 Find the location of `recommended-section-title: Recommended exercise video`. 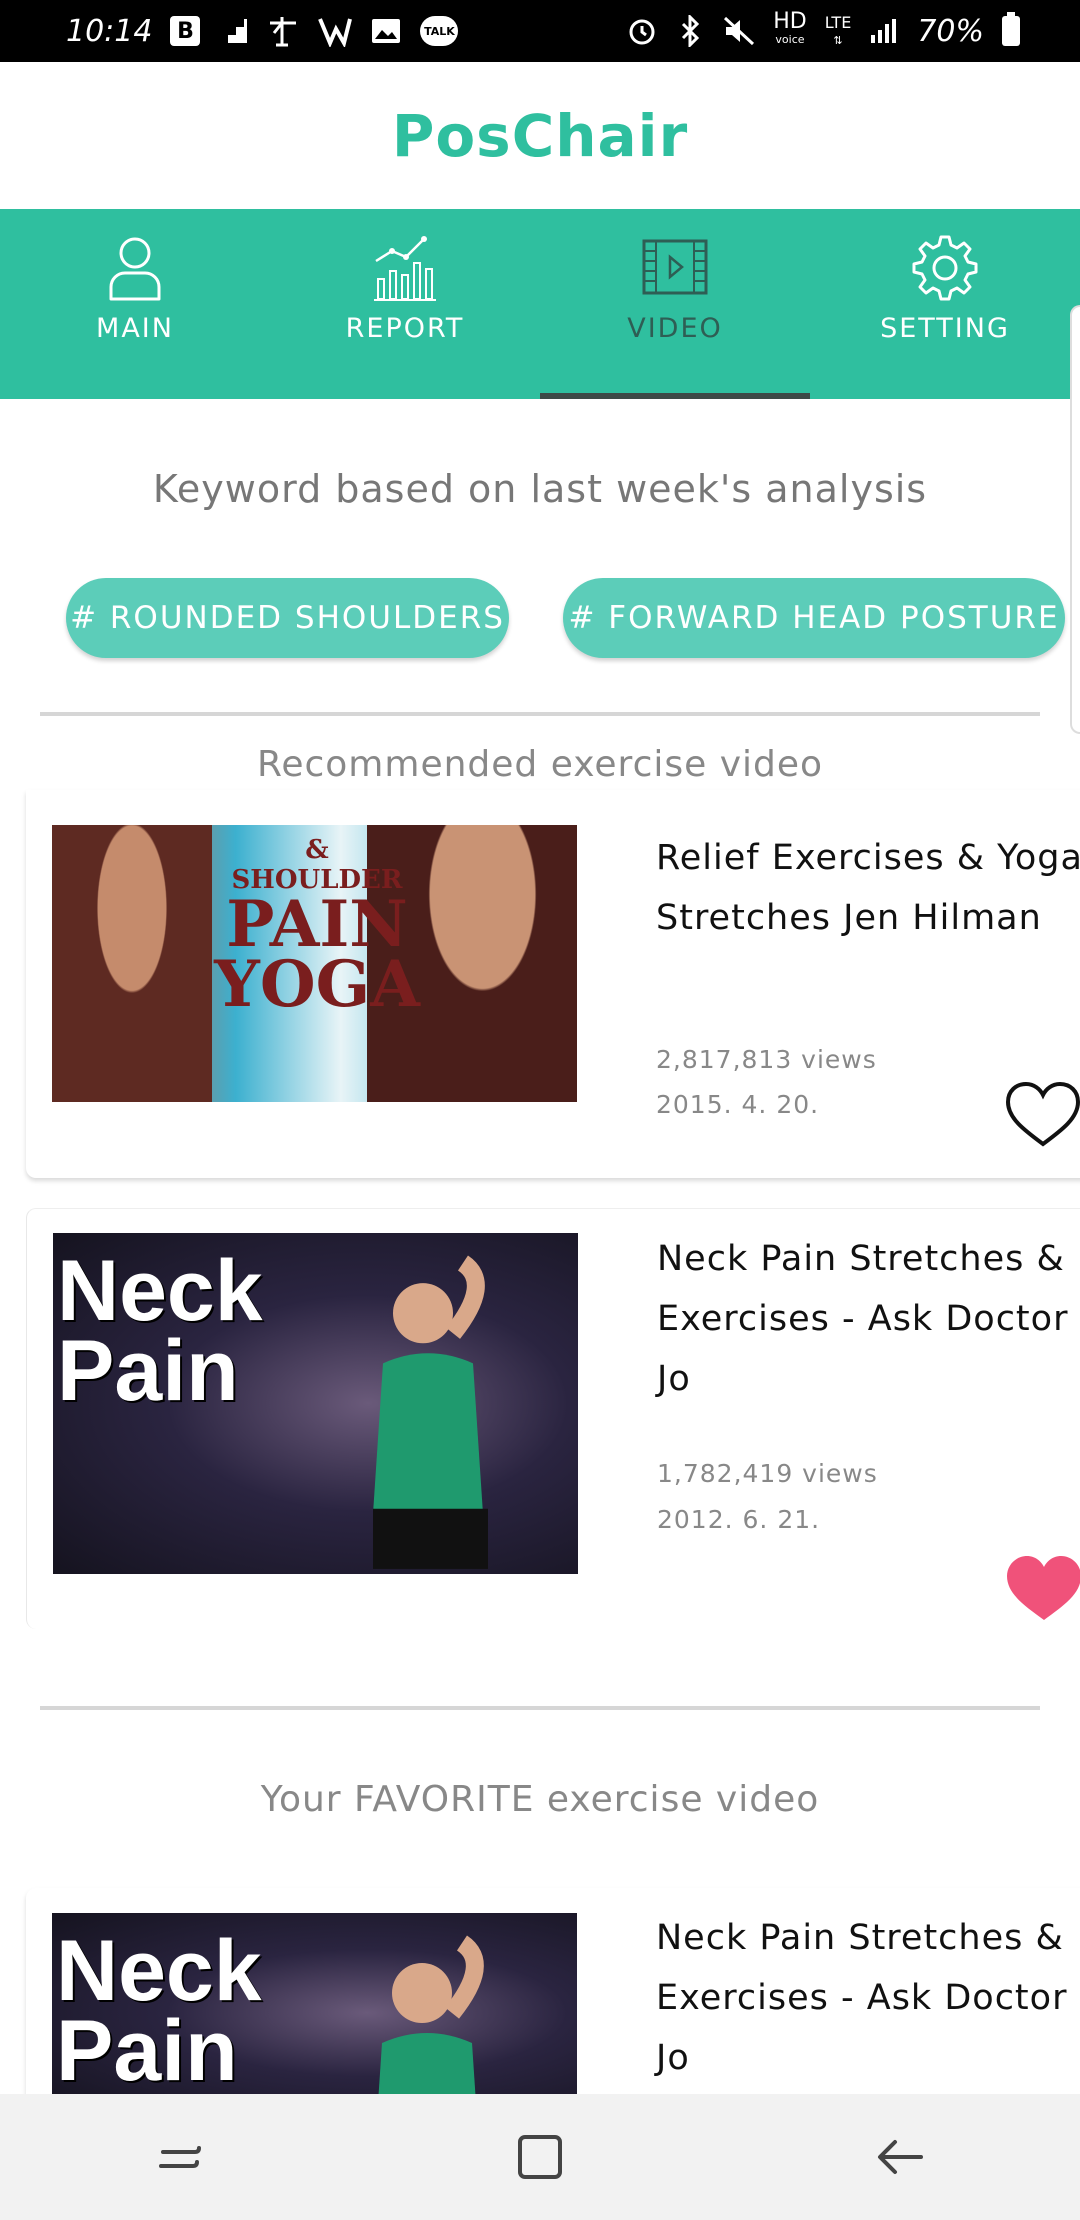

recommended-section-title: Recommended exercise video is located at coordinates (540, 764).